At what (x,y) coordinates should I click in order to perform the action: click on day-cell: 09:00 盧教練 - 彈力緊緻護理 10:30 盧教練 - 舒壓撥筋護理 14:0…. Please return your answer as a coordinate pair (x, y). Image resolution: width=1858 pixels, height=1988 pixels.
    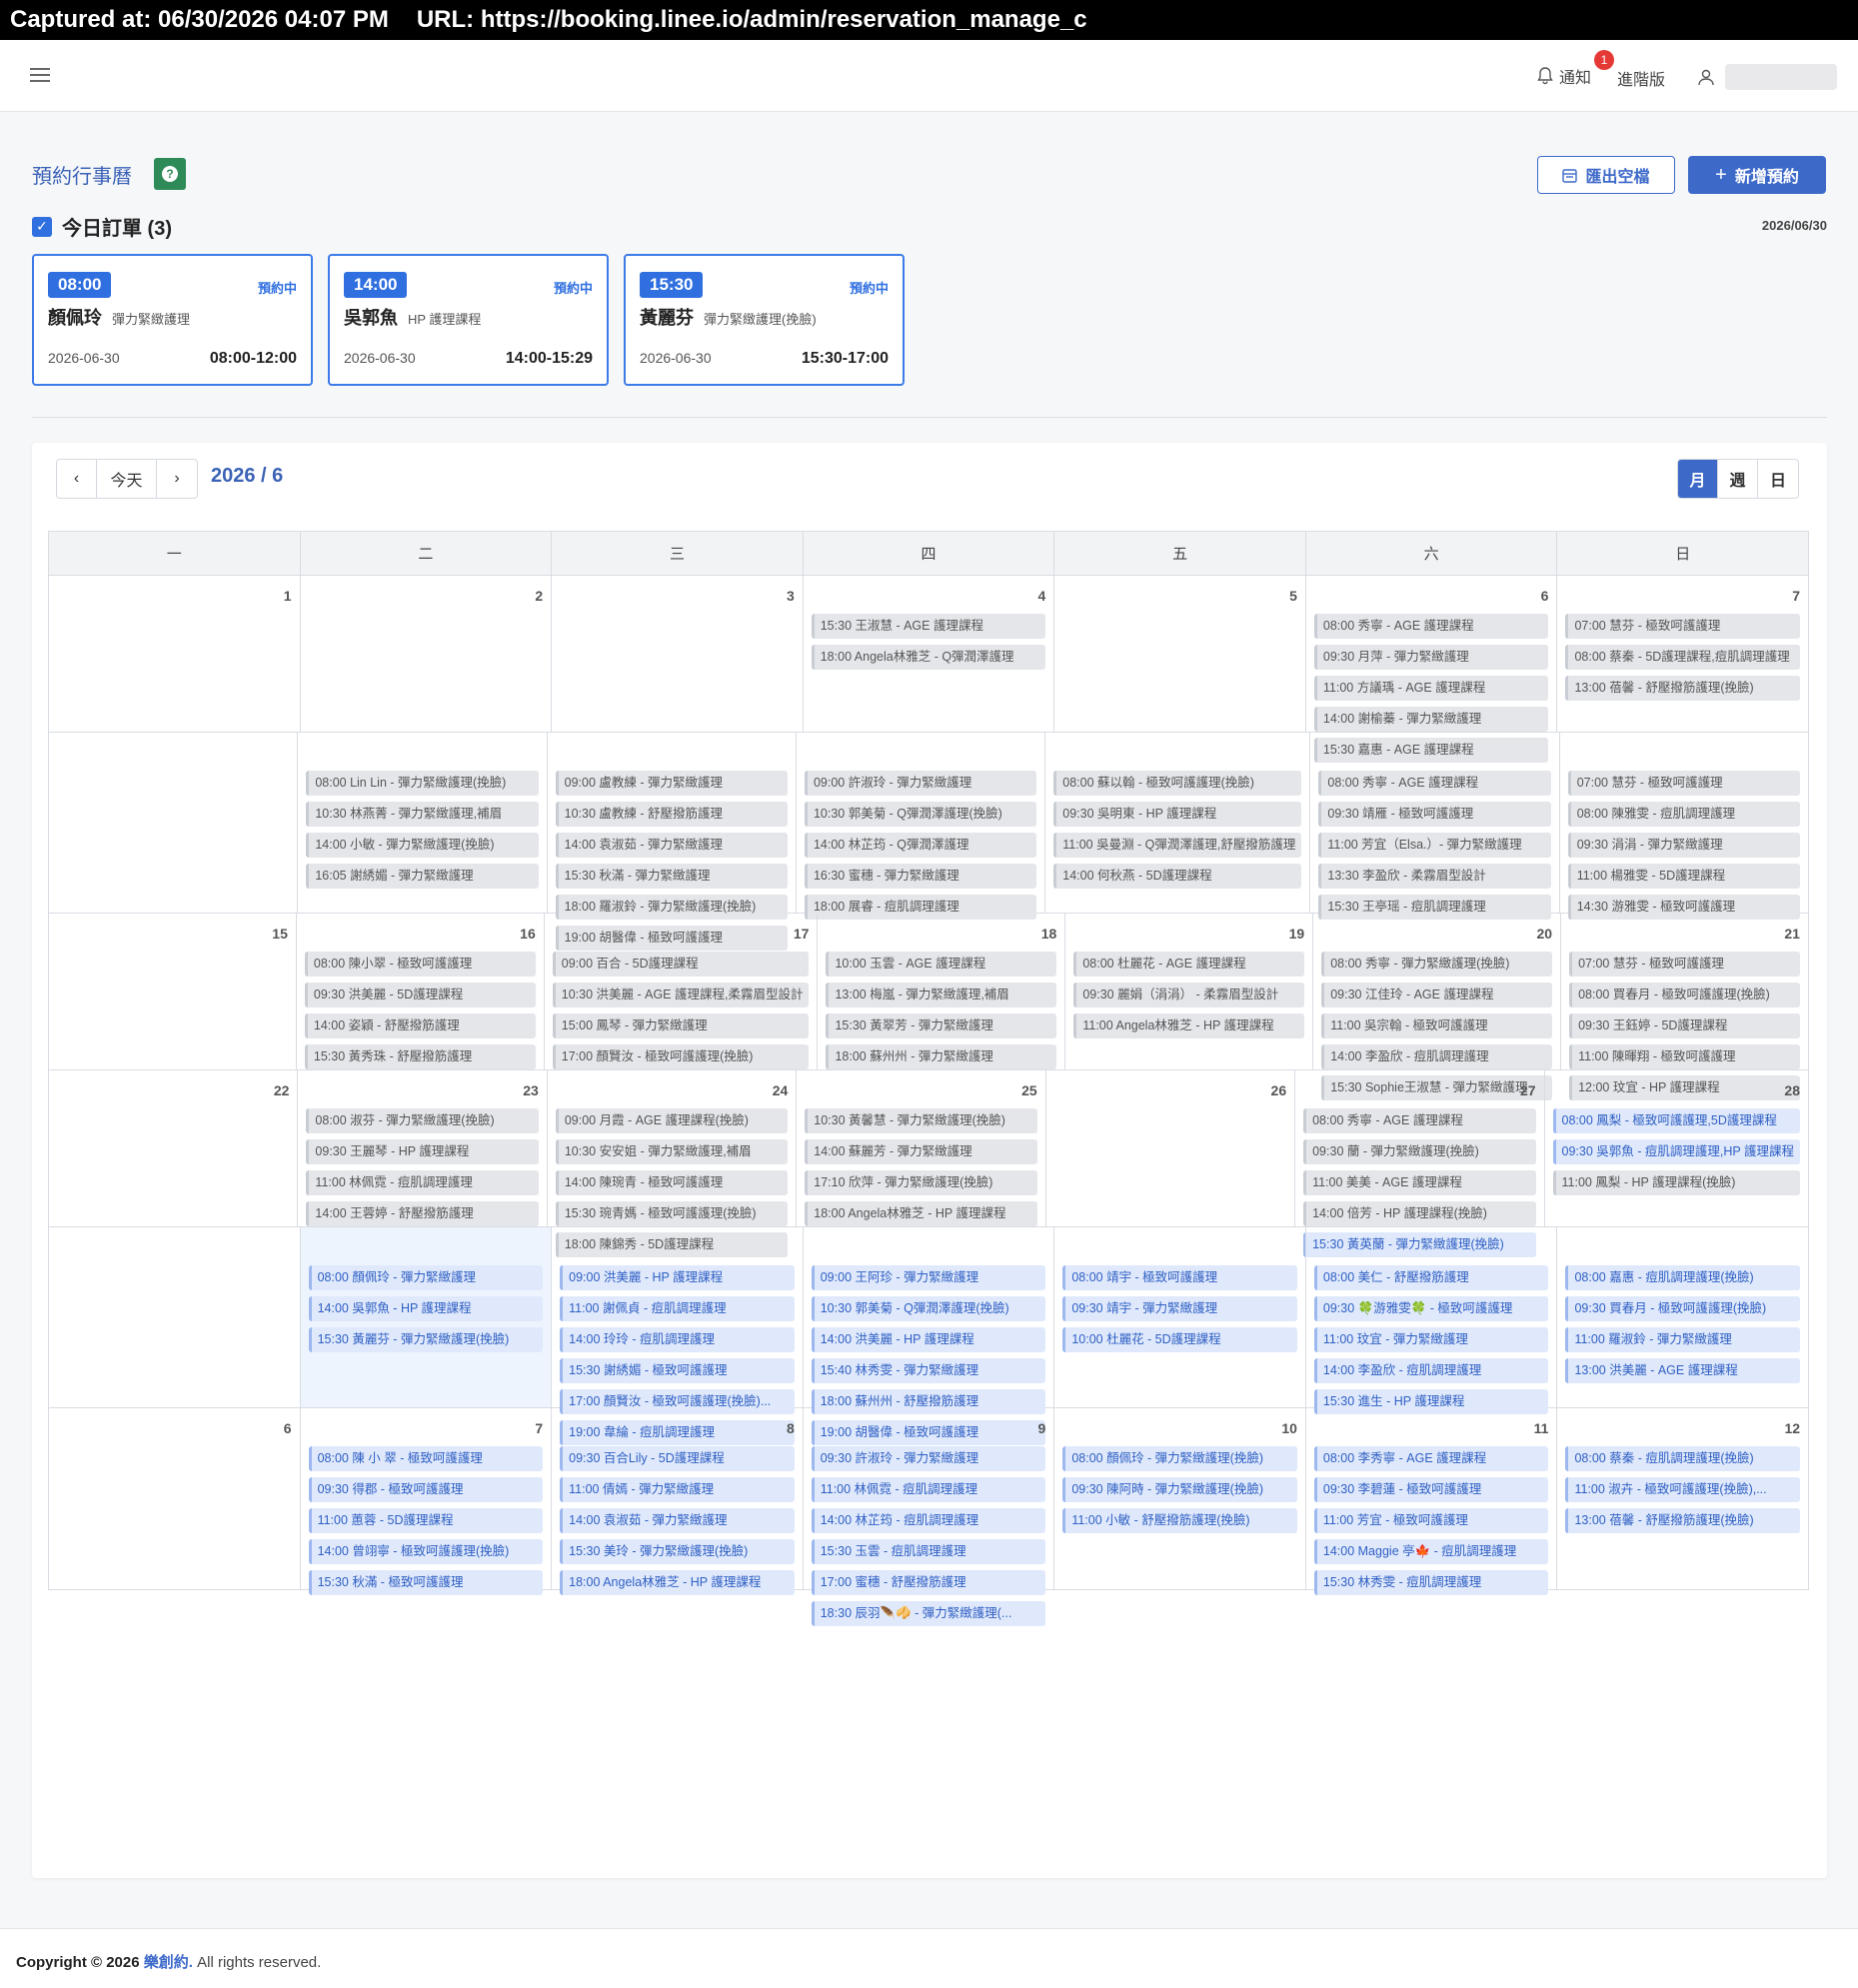
    Looking at the image, I should click on (672, 842).